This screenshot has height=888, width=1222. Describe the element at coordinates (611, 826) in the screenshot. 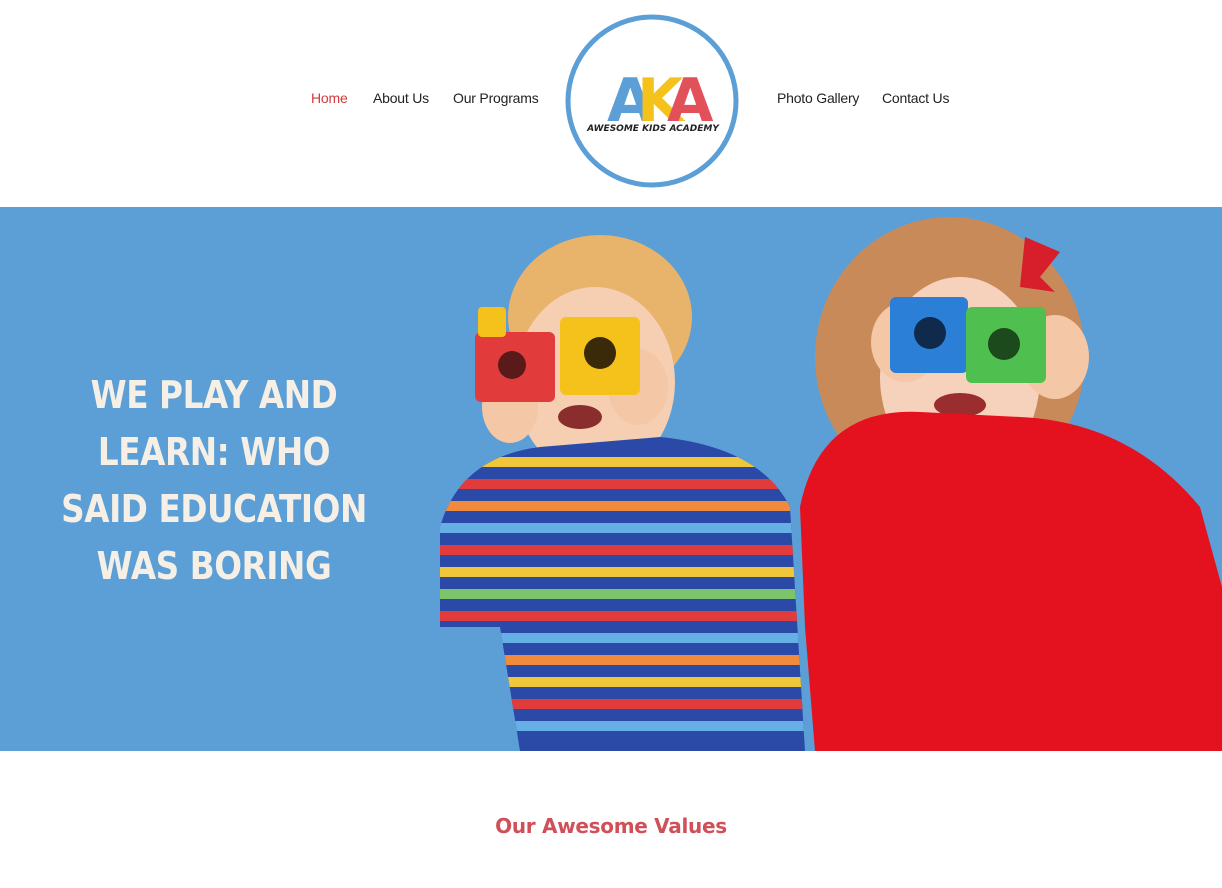

I see `values-section-title: Our Awesome Values` at that location.